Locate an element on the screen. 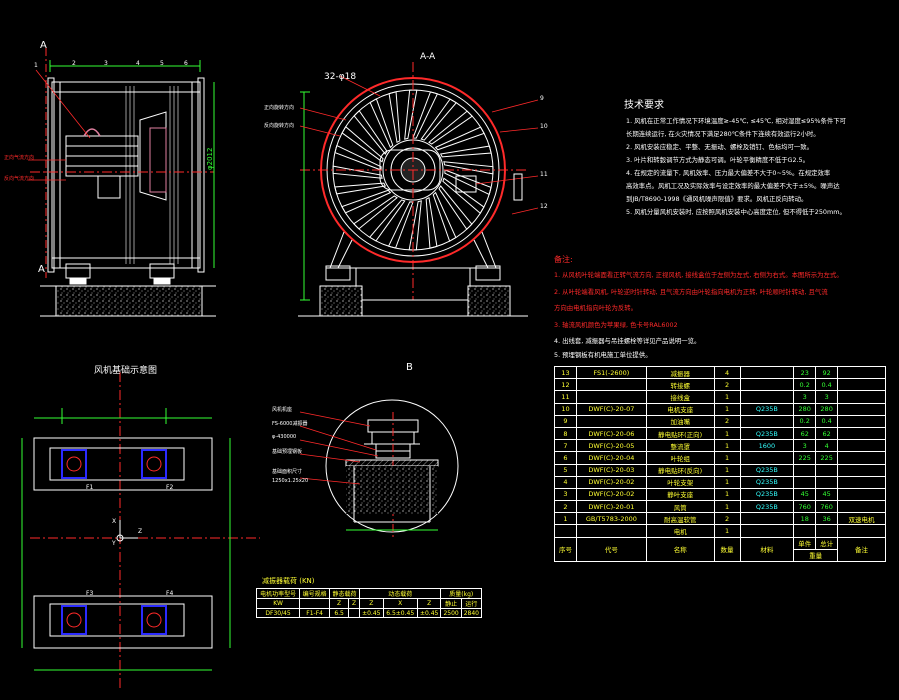 The image size is (899, 700). note-line: 5. 预埋钢板有机电施工单位提供。 is located at coordinates (603, 355).